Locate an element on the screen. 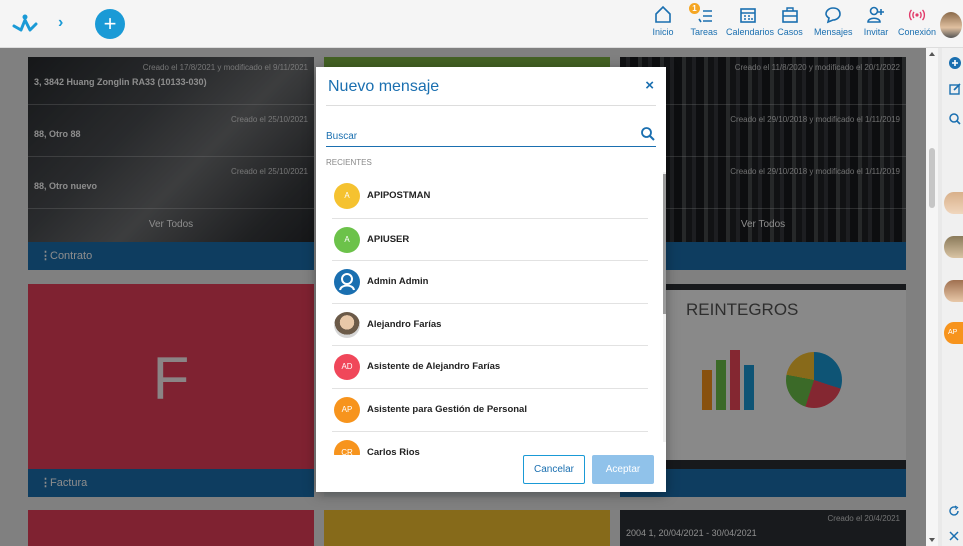  recipient-item: AD Asistente de Alejandro Farías is located at coordinates (490, 366).